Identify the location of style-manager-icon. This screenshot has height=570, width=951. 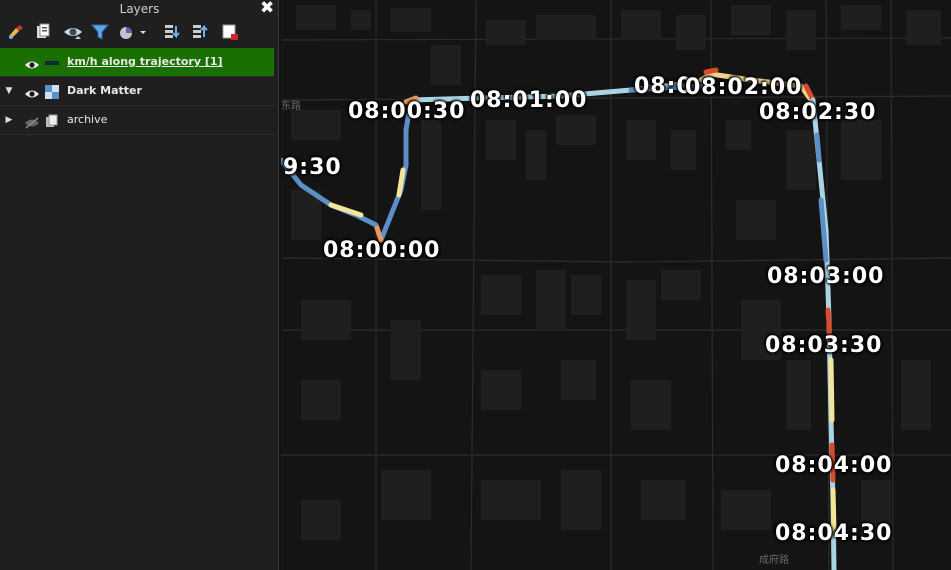
(16, 32).